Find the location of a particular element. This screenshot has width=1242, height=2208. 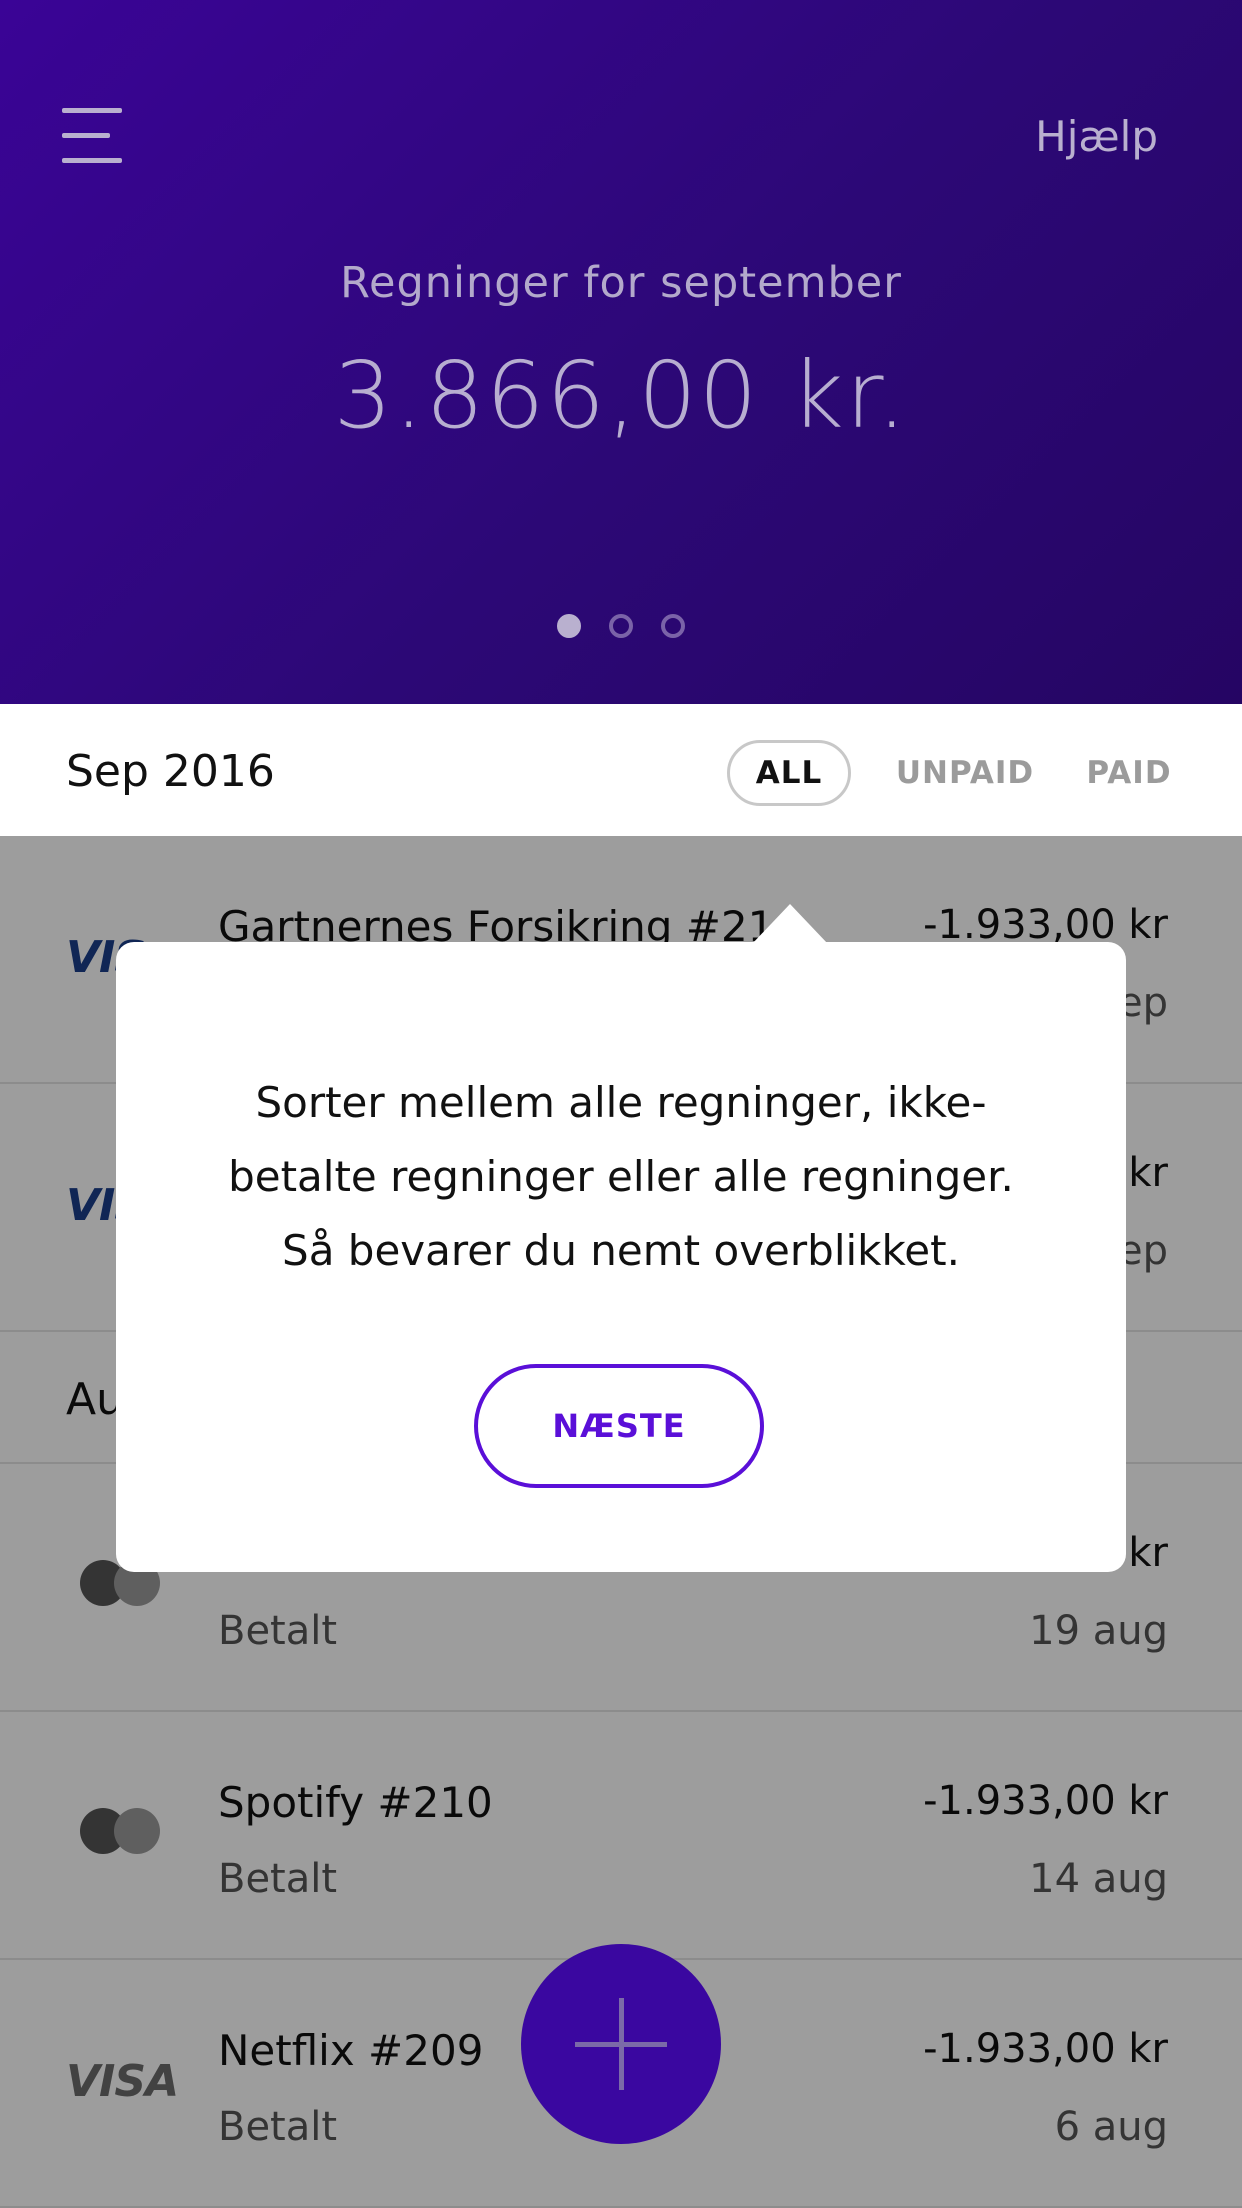

filter-tab-unpaid: UNPAID is located at coordinates (965, 773).